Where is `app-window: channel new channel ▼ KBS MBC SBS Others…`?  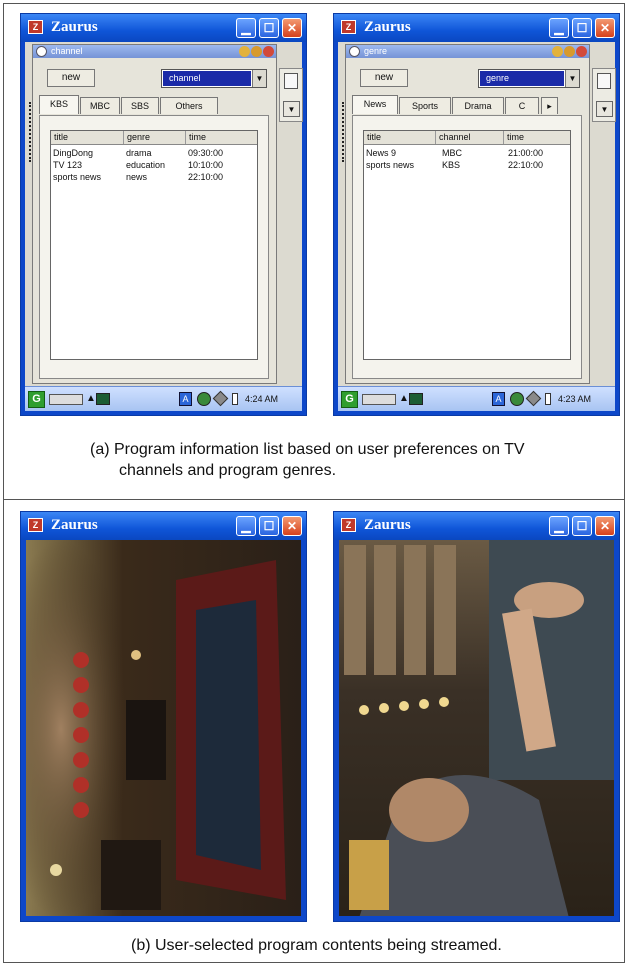 app-window: channel new channel ▼ KBS MBC SBS Others… is located at coordinates (154, 214).